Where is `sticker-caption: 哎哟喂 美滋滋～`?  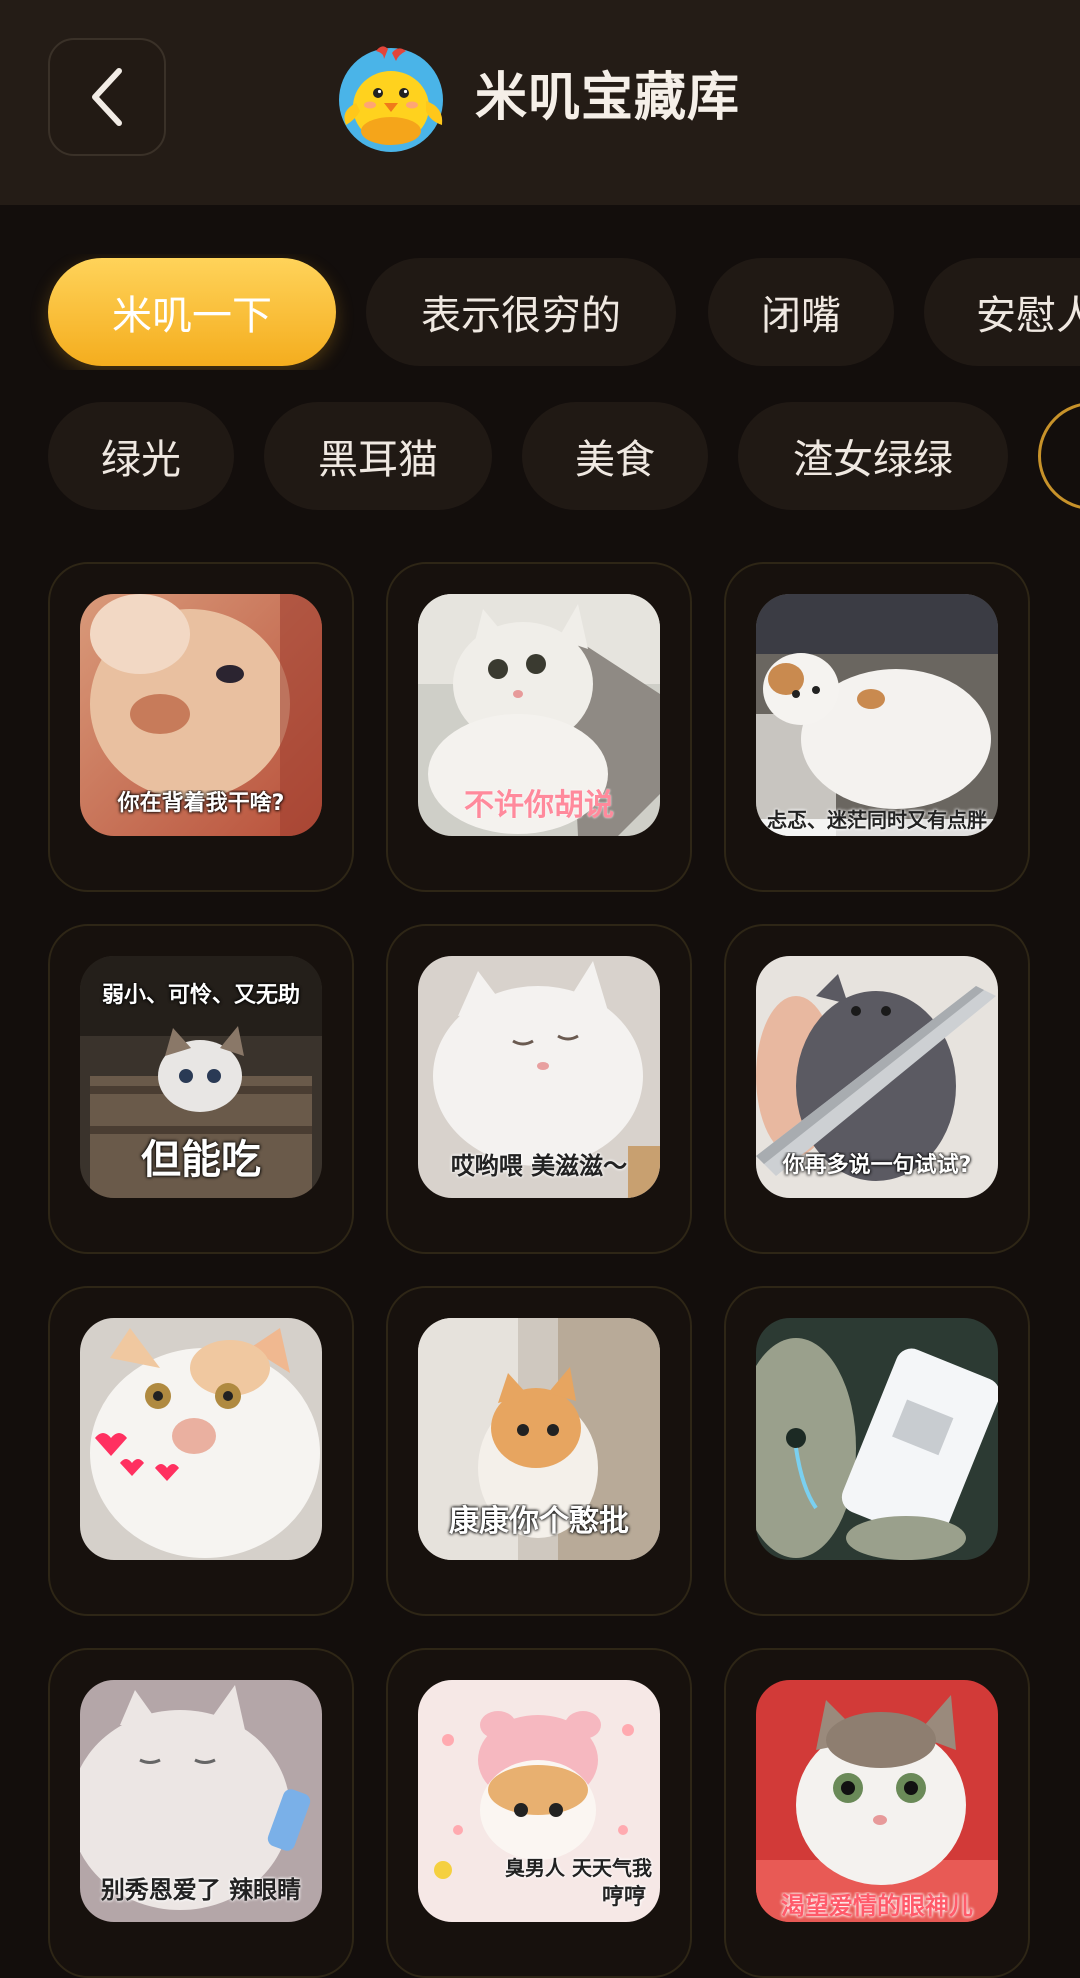
sticker-caption: 哎哟喂 美滋滋～ is located at coordinates (539, 1166).